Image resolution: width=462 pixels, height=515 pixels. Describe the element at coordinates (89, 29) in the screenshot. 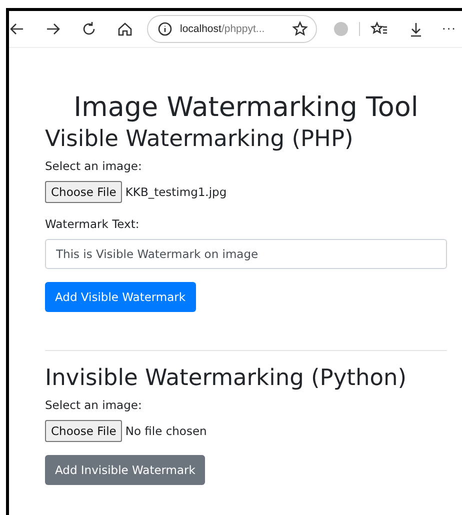

I see `refresh-icon` at that location.